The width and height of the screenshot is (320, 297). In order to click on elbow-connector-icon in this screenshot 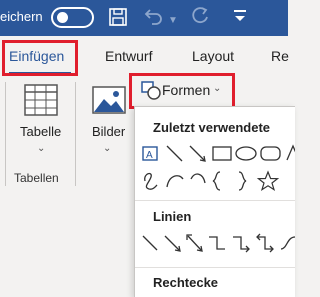, I will do `click(217, 243)`.